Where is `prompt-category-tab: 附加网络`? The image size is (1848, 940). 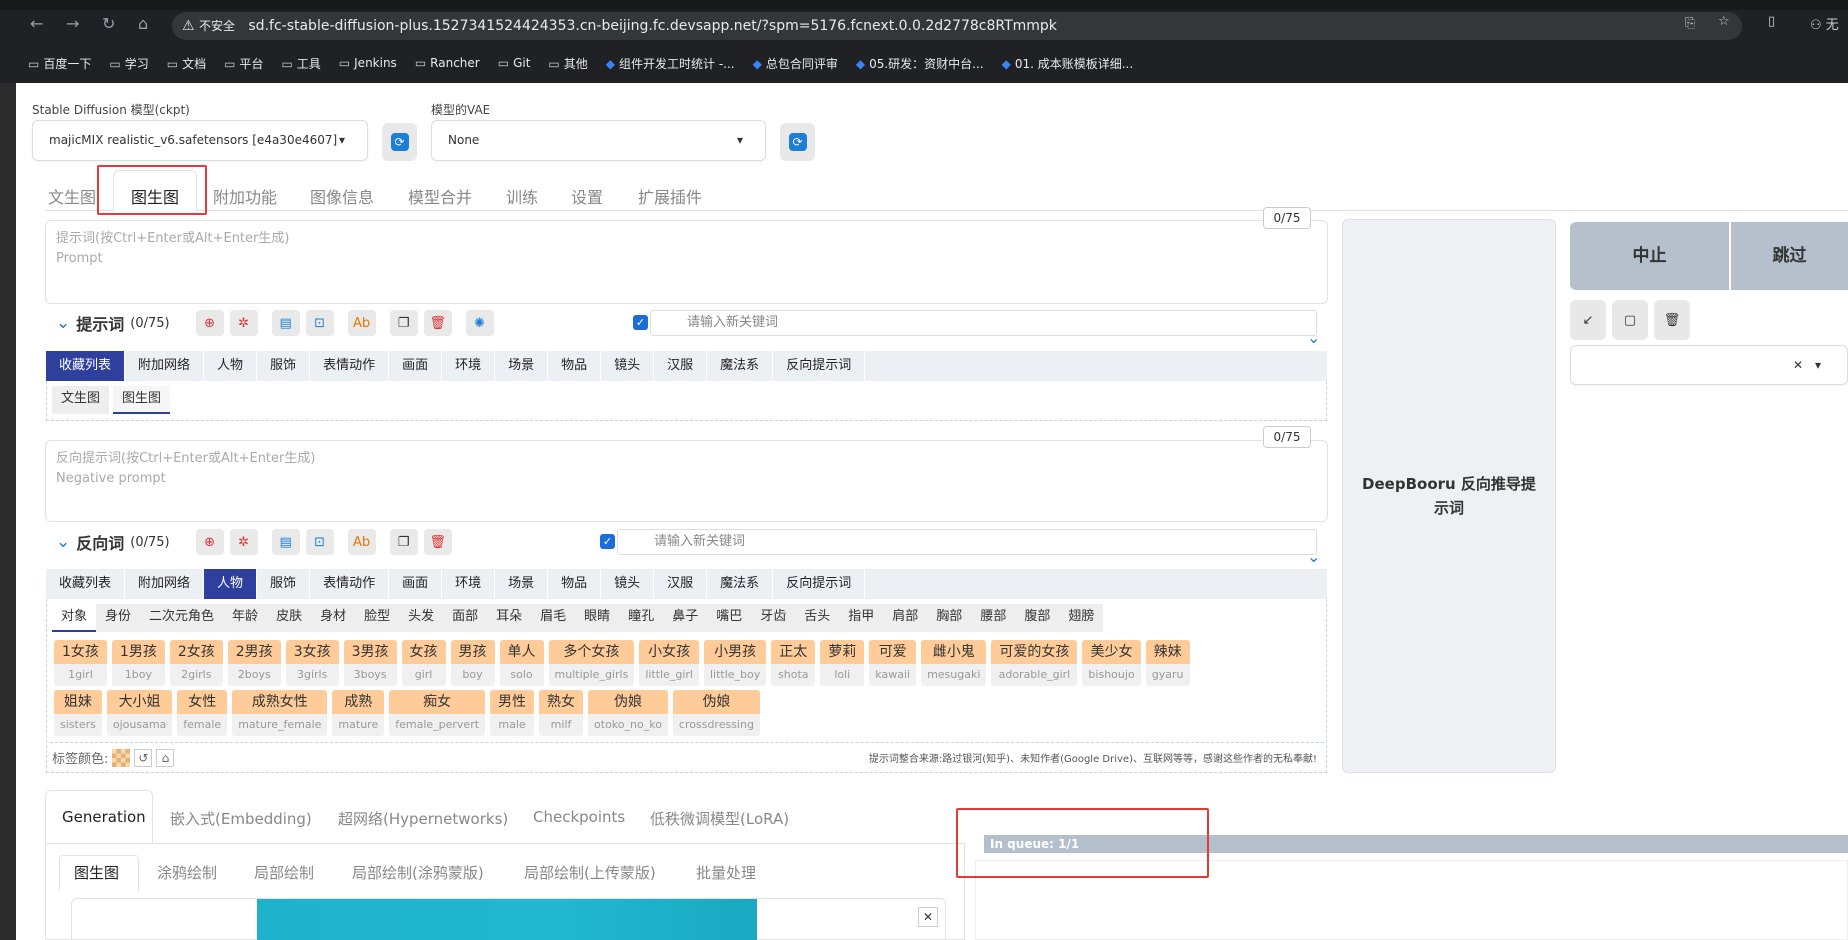
prompt-category-tab: 附加网络 is located at coordinates (165, 366).